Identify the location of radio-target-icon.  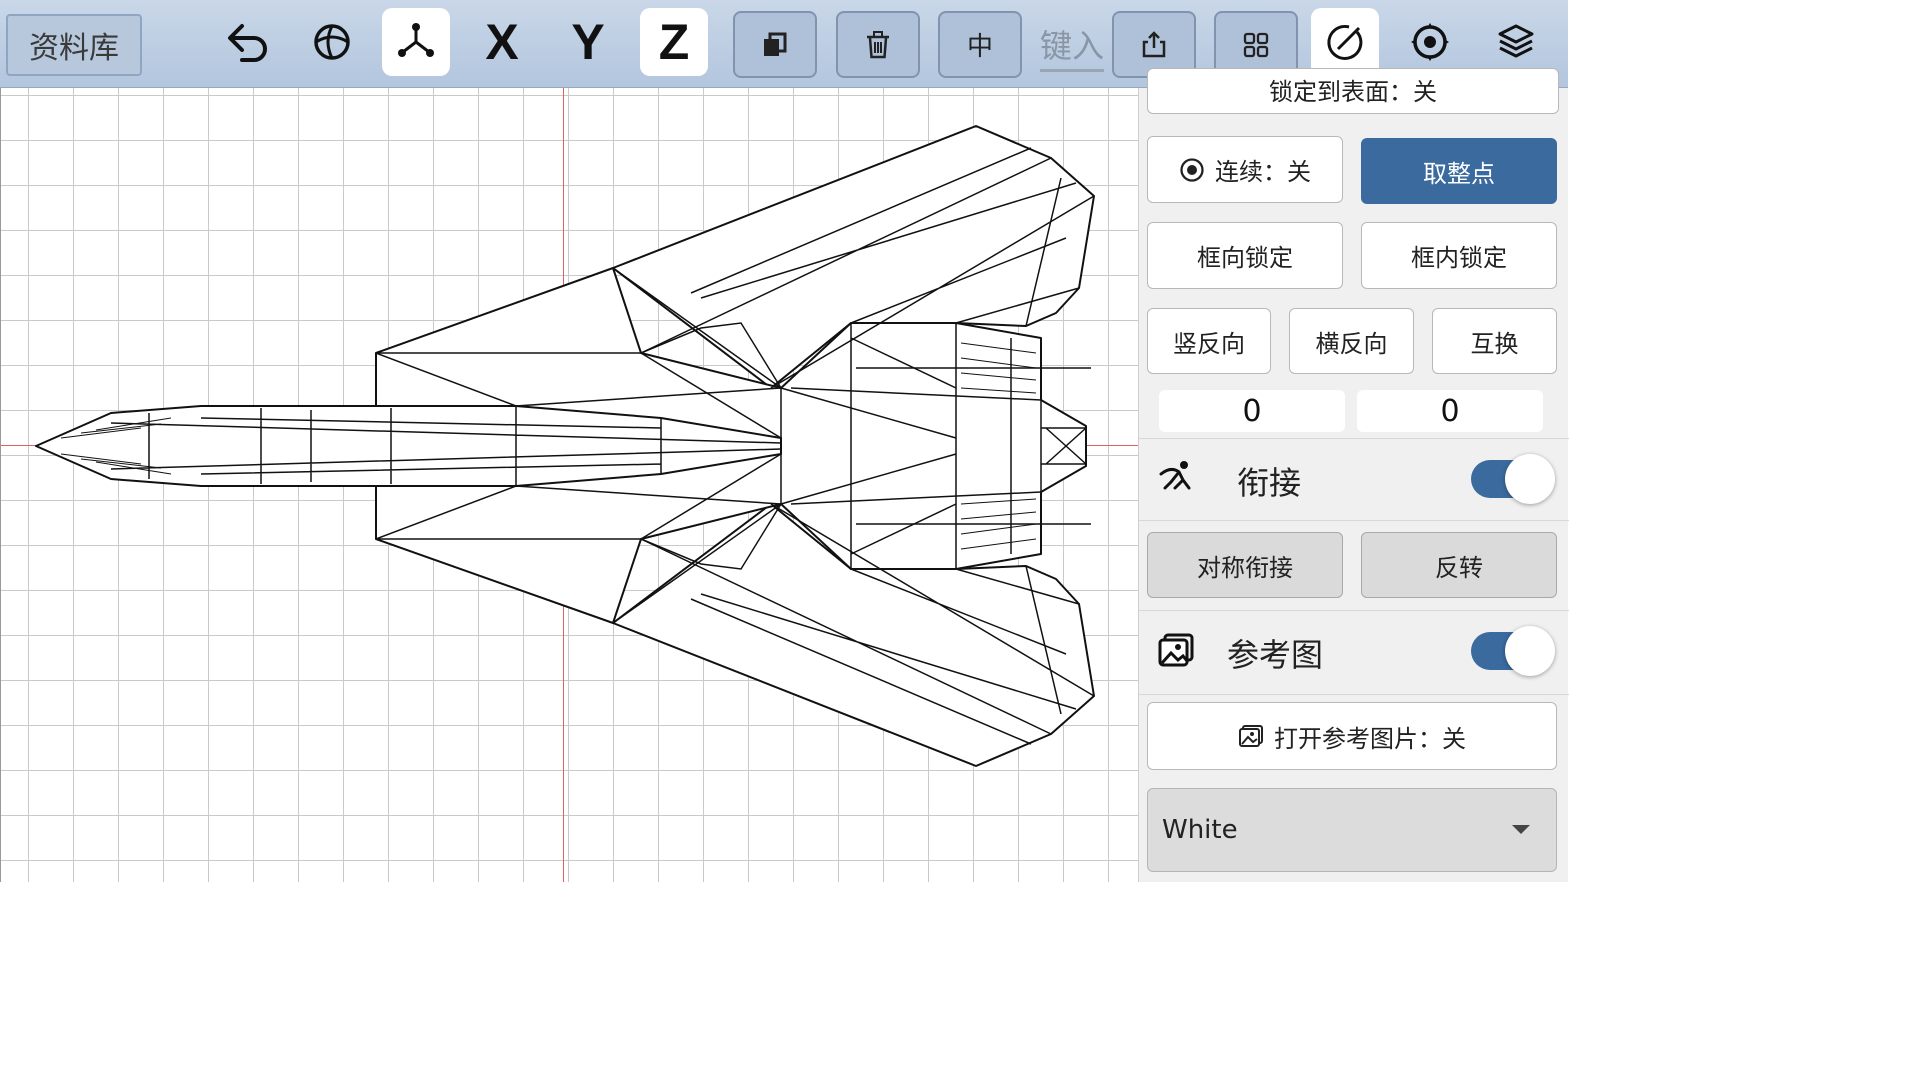
(1192, 169).